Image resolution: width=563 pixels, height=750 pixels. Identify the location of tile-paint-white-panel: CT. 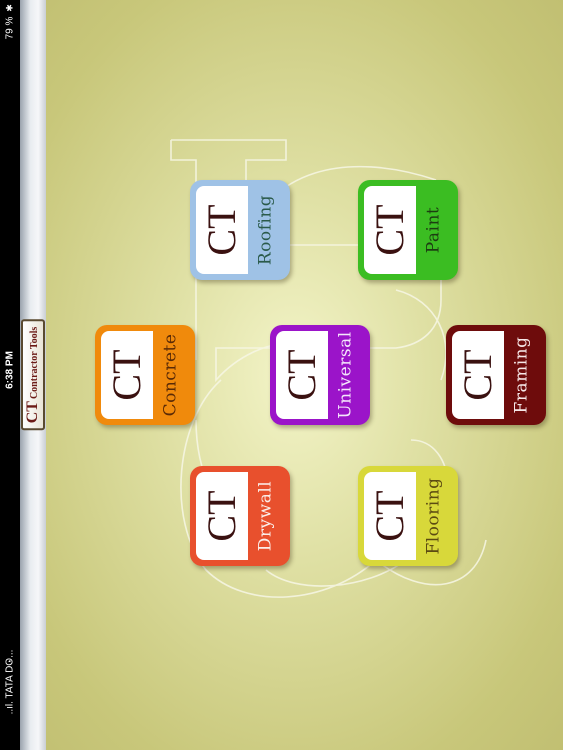
(390, 230).